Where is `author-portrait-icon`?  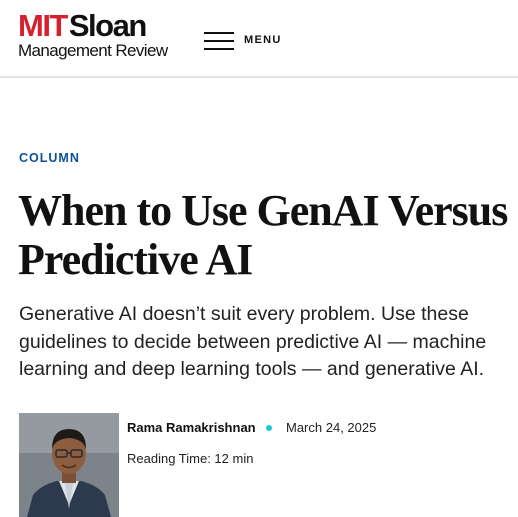
author-portrait-icon is located at coordinates (69, 465).